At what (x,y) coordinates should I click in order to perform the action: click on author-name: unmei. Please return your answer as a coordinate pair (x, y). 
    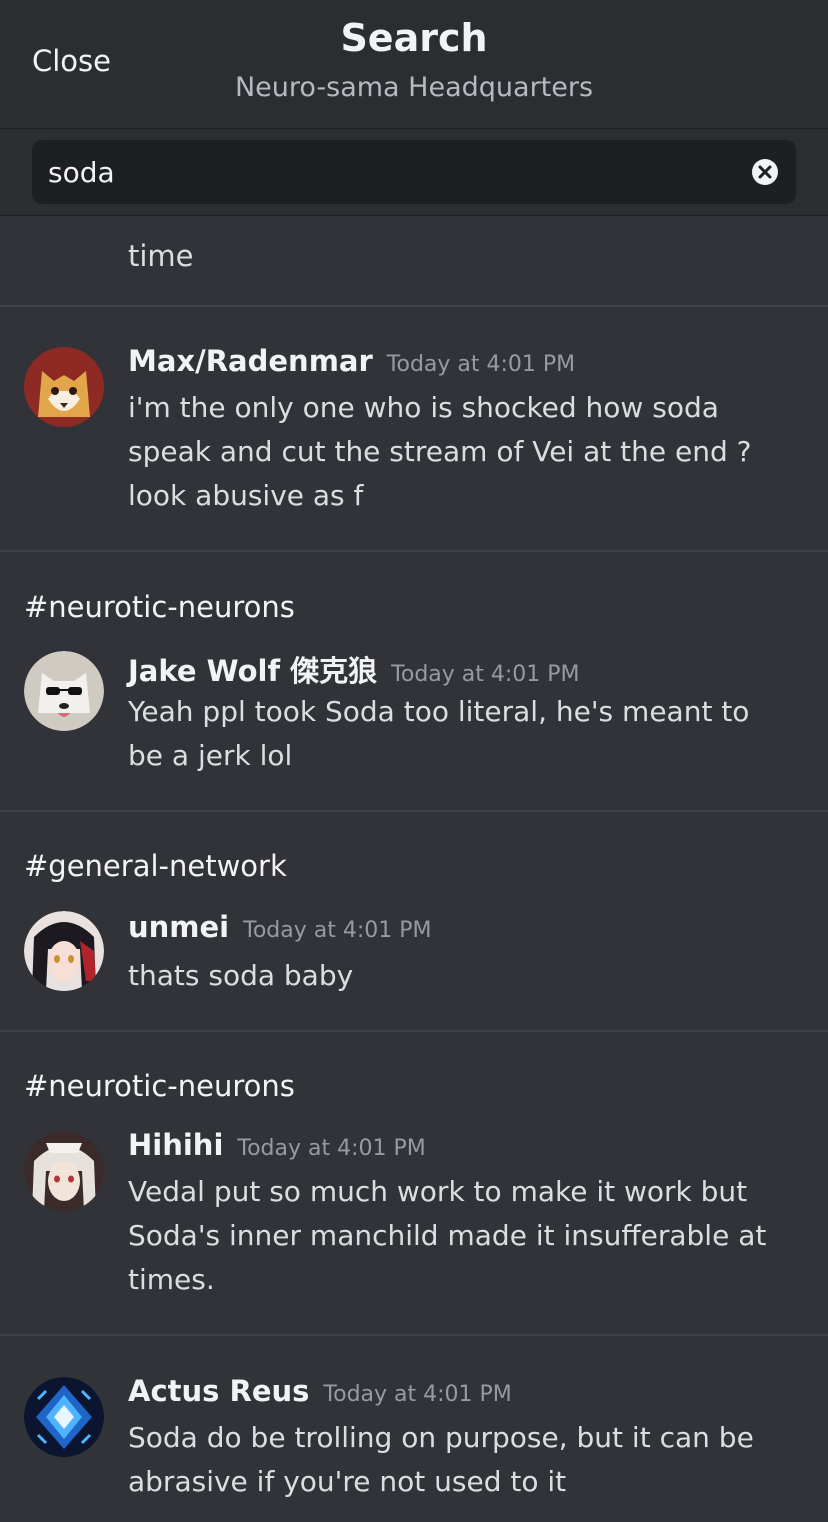
    Looking at the image, I should click on (178, 927).